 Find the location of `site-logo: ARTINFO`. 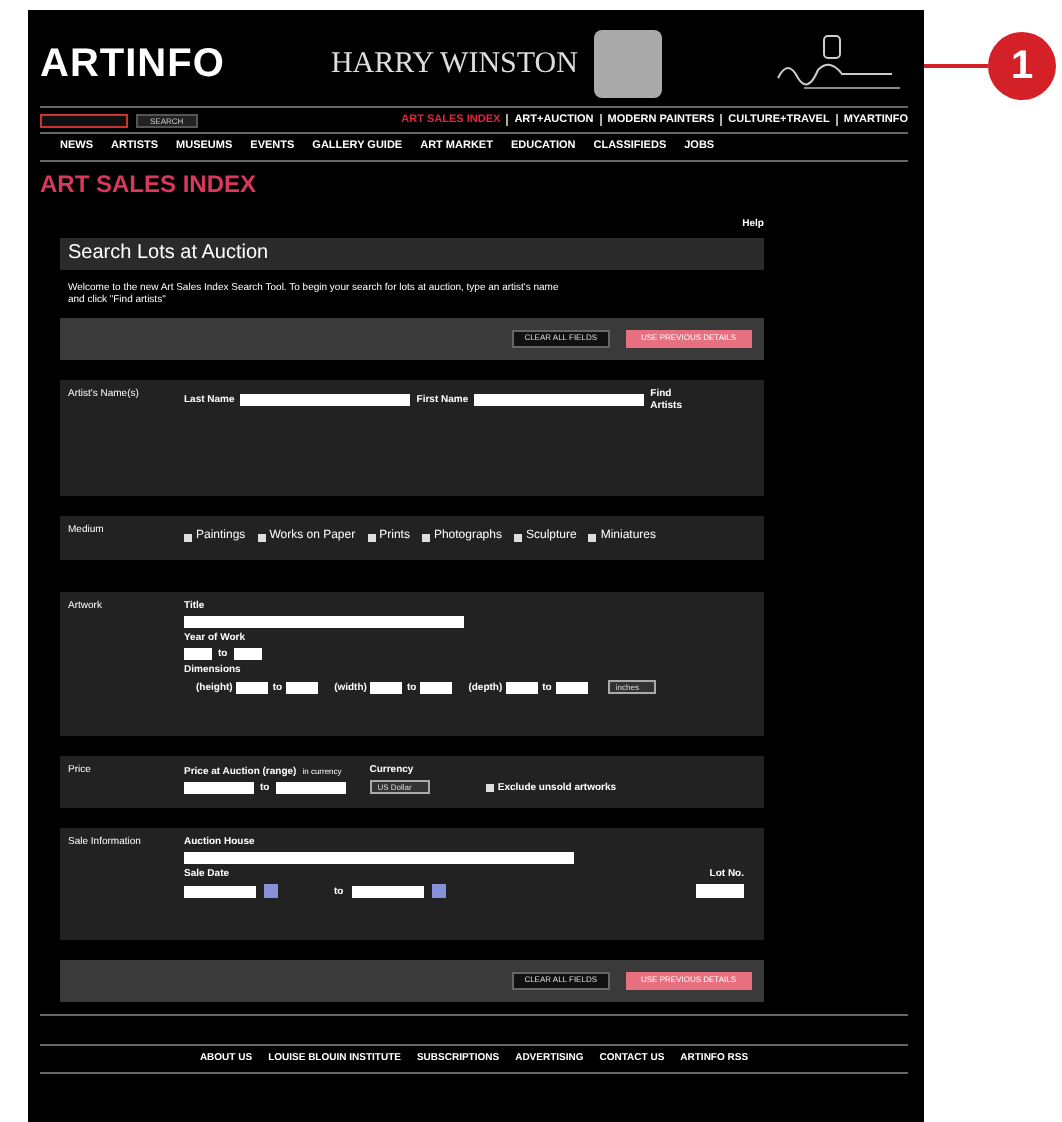

site-logo: ARTINFO is located at coordinates (132, 64).